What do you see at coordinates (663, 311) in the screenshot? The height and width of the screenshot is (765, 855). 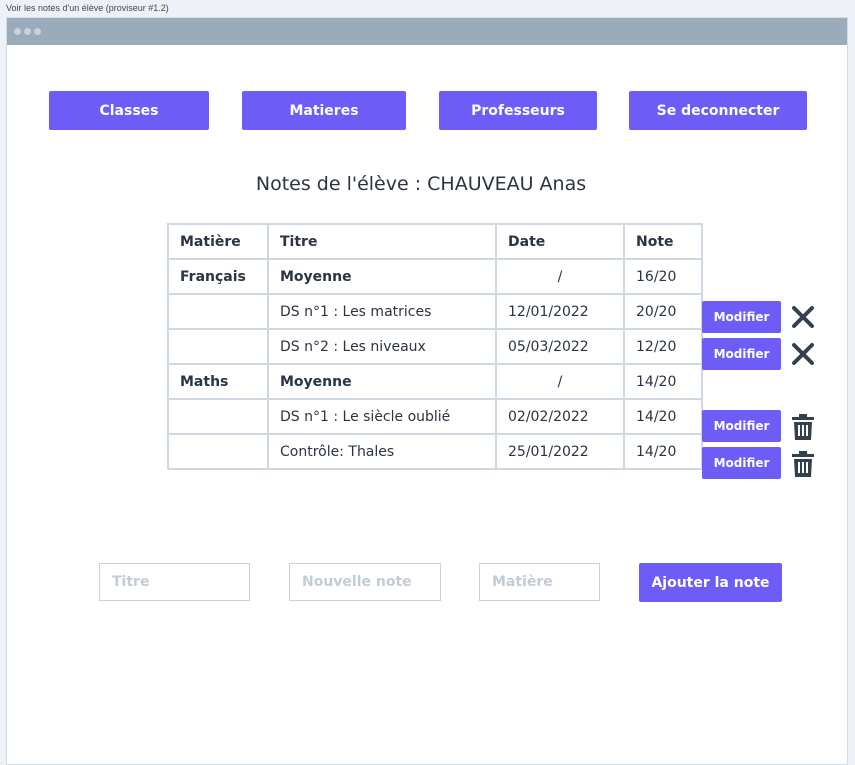 I see `cell-note: 20/20` at bounding box center [663, 311].